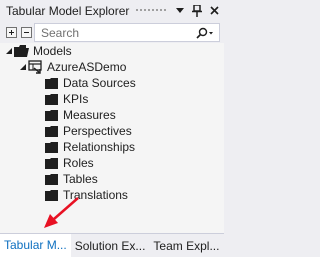 This screenshot has width=320, height=257. Describe the element at coordinates (76, 99) in the screenshot. I see `tree-label: KPIs` at that location.